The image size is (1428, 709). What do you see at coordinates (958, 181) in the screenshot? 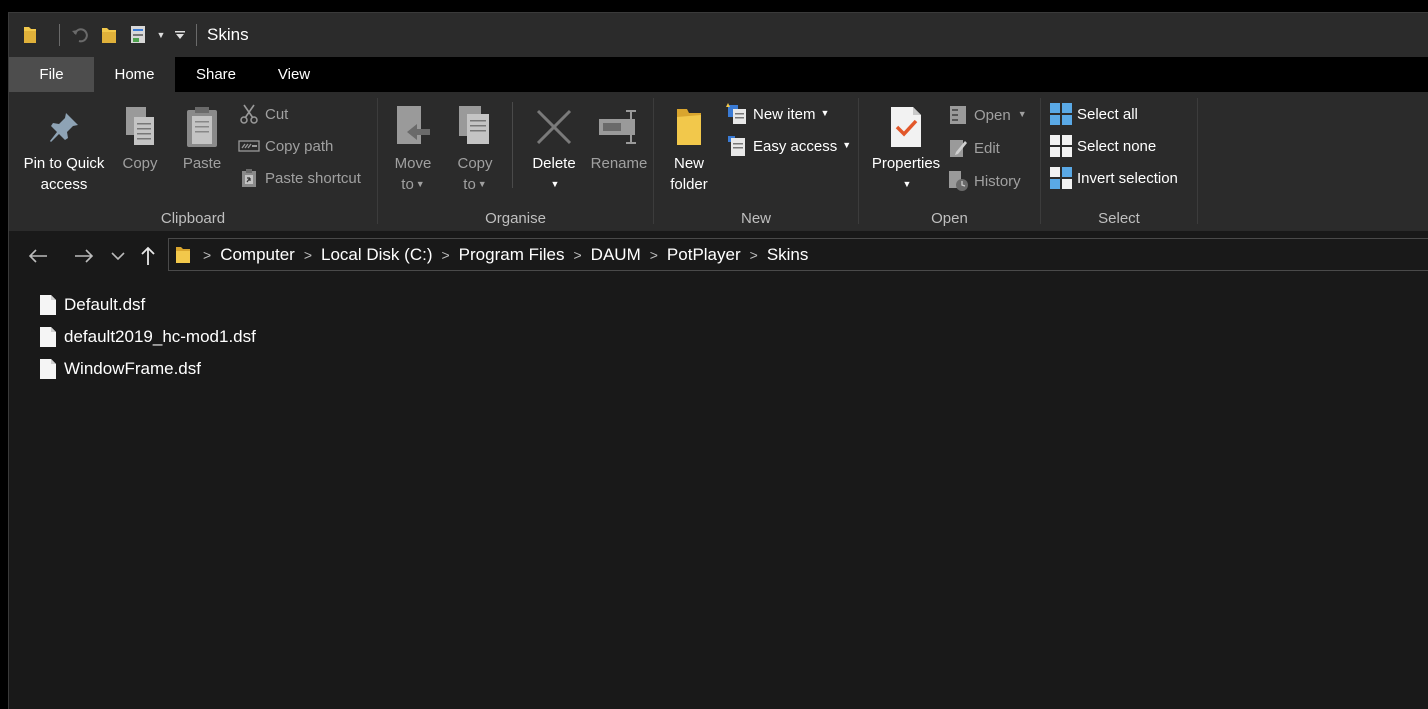
I see `history-icon` at bounding box center [958, 181].